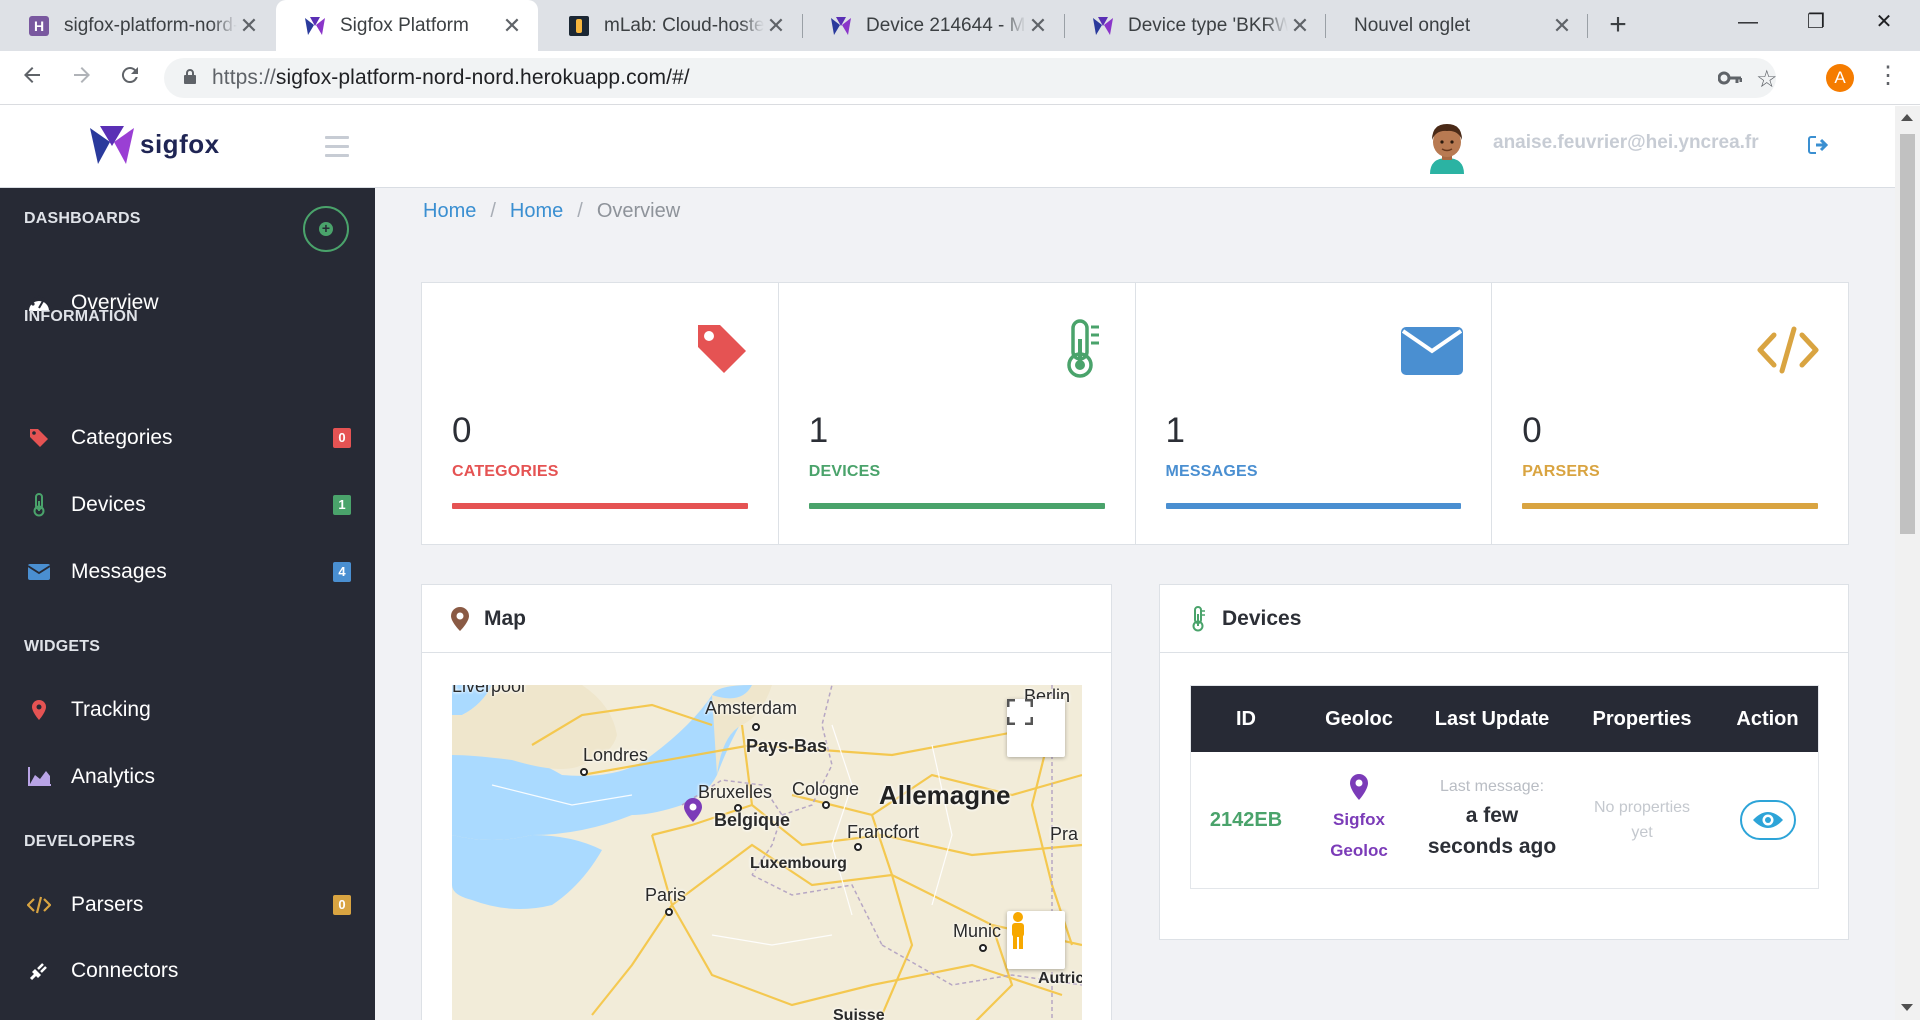 Image resolution: width=1920 pixels, height=1020 pixels. Describe the element at coordinates (81, 316) in the screenshot. I see `section-information: INFORMATION` at that location.